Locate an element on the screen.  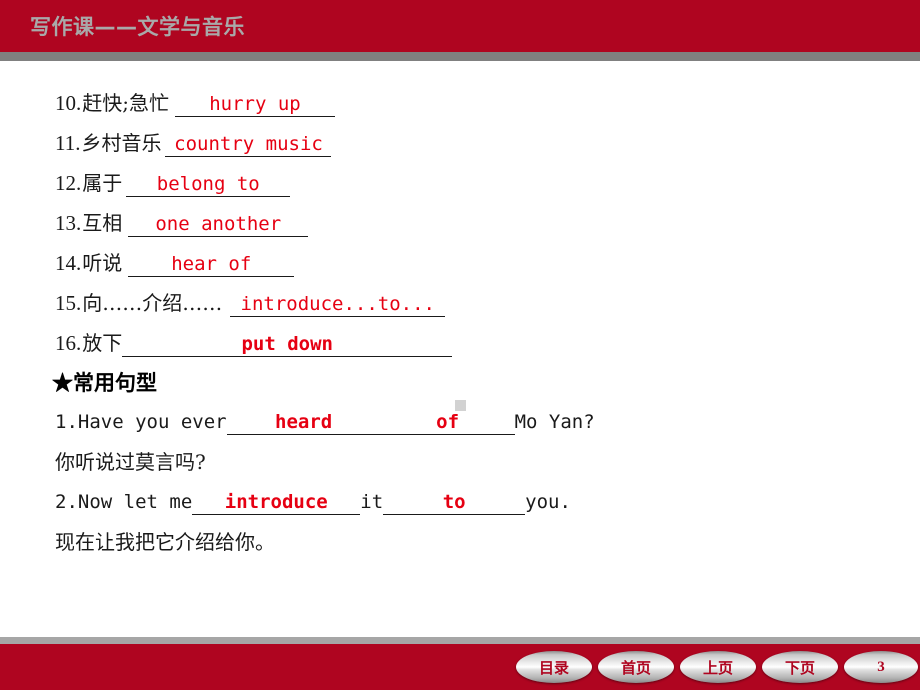
sentence-translation-2: 现在让我把它介绍给你。 is located at coordinates (165, 542).